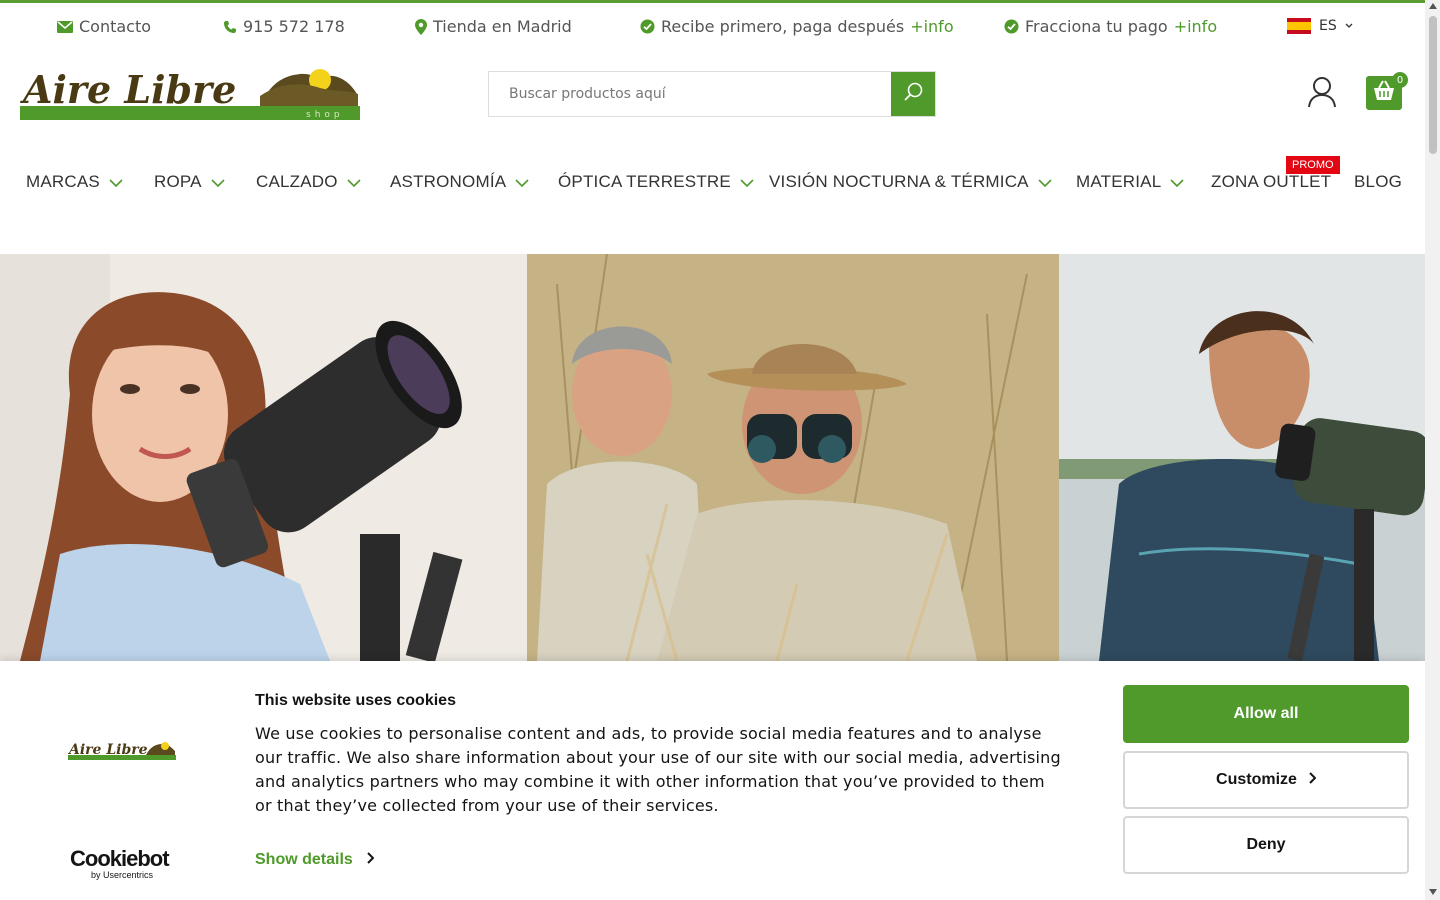 The image size is (1440, 900). What do you see at coordinates (297, 181) in the screenshot?
I see `nav-label: CALZADO` at bounding box center [297, 181].